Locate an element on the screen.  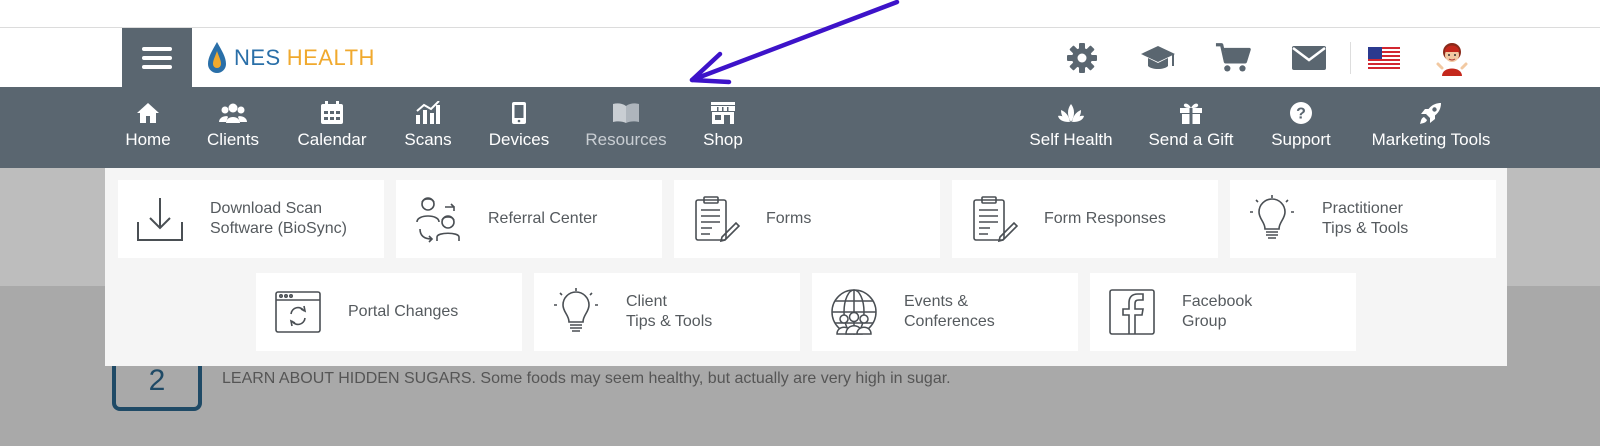
annotation-arrow-overlay is located at coordinates (794, 42).